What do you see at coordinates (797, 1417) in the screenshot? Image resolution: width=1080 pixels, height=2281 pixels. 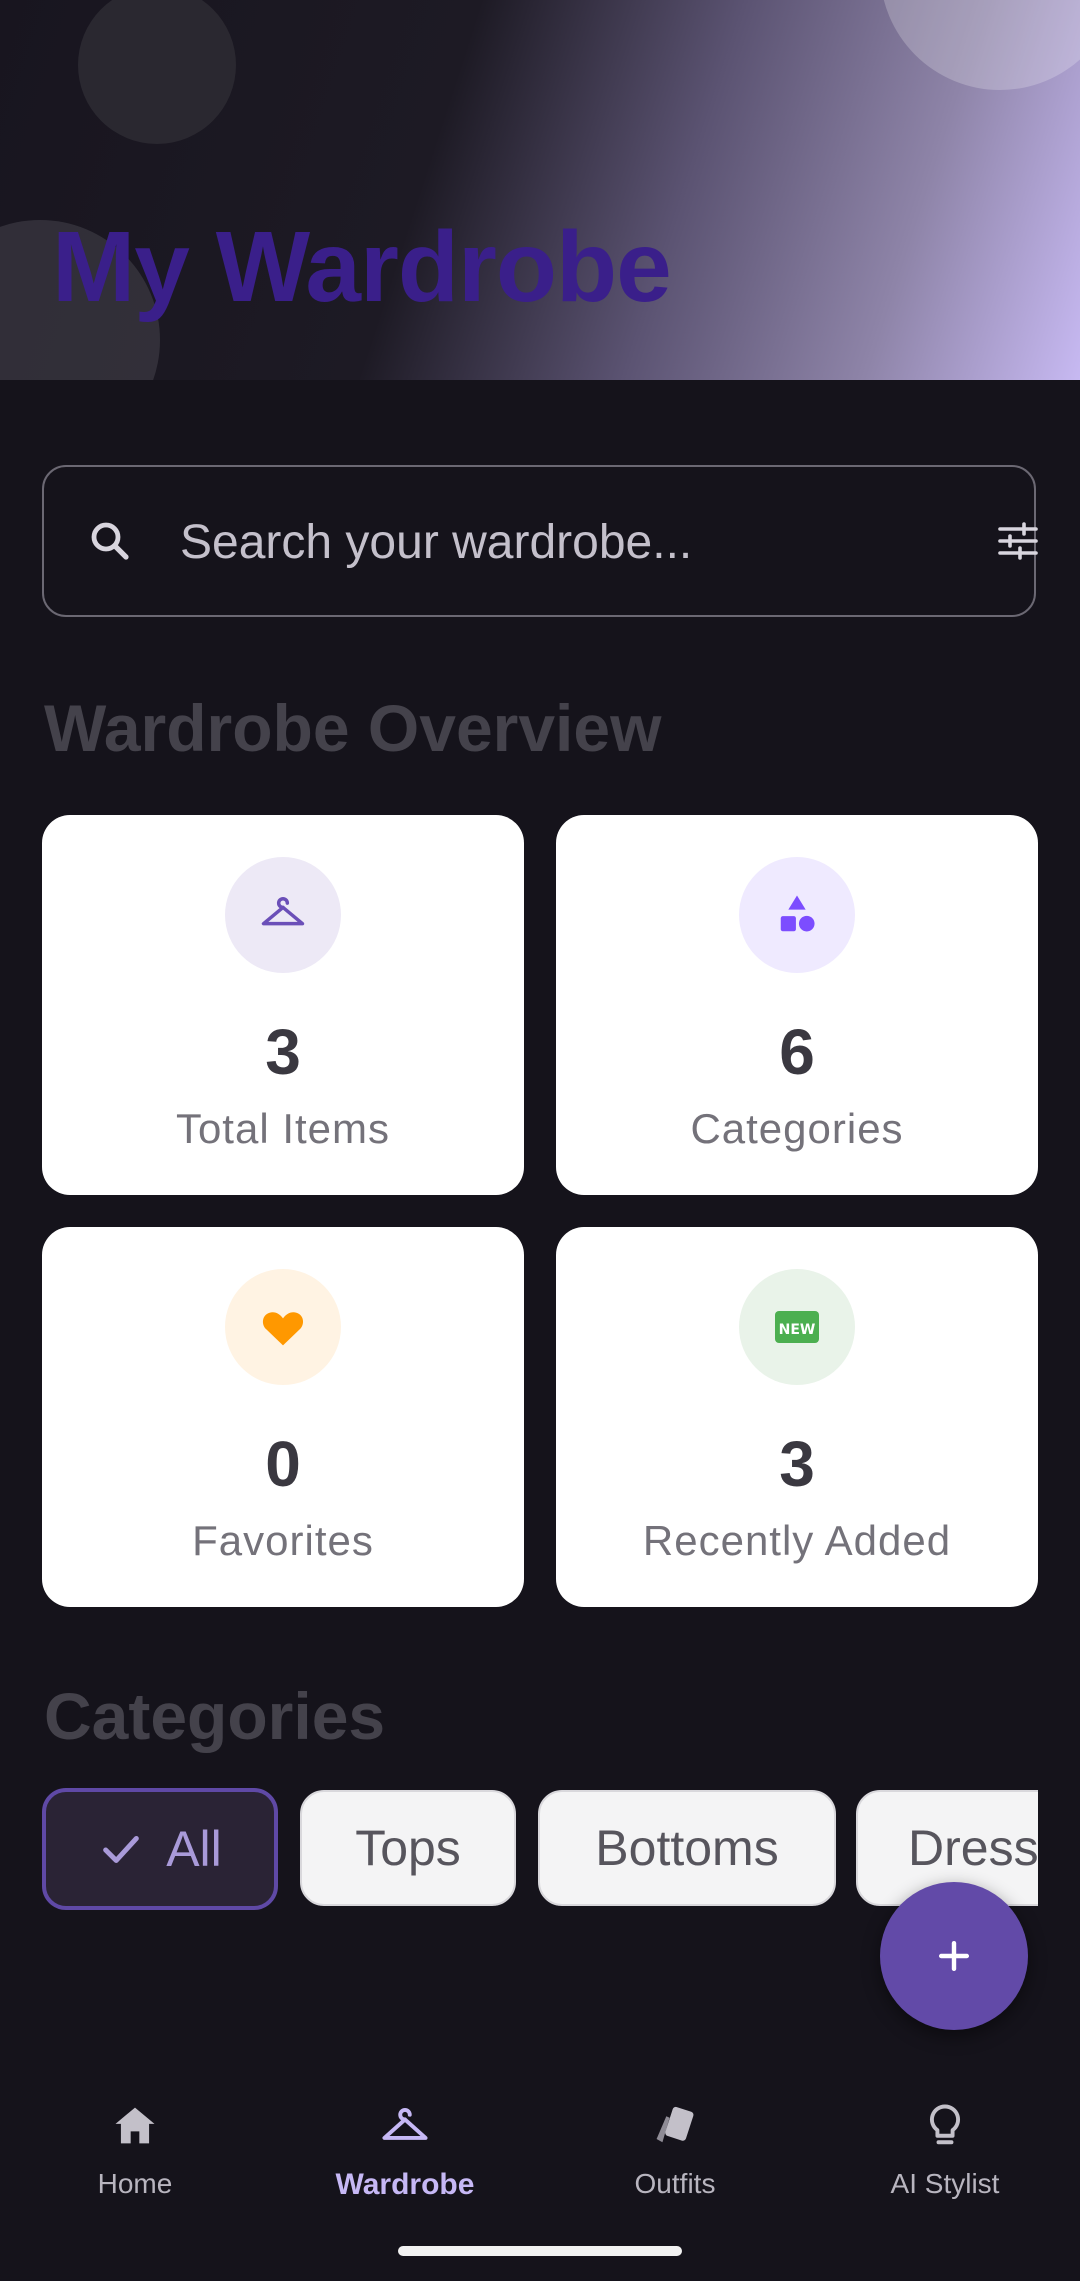 I see `stat-card-recently-added: NEW 3 Recently Added` at bounding box center [797, 1417].